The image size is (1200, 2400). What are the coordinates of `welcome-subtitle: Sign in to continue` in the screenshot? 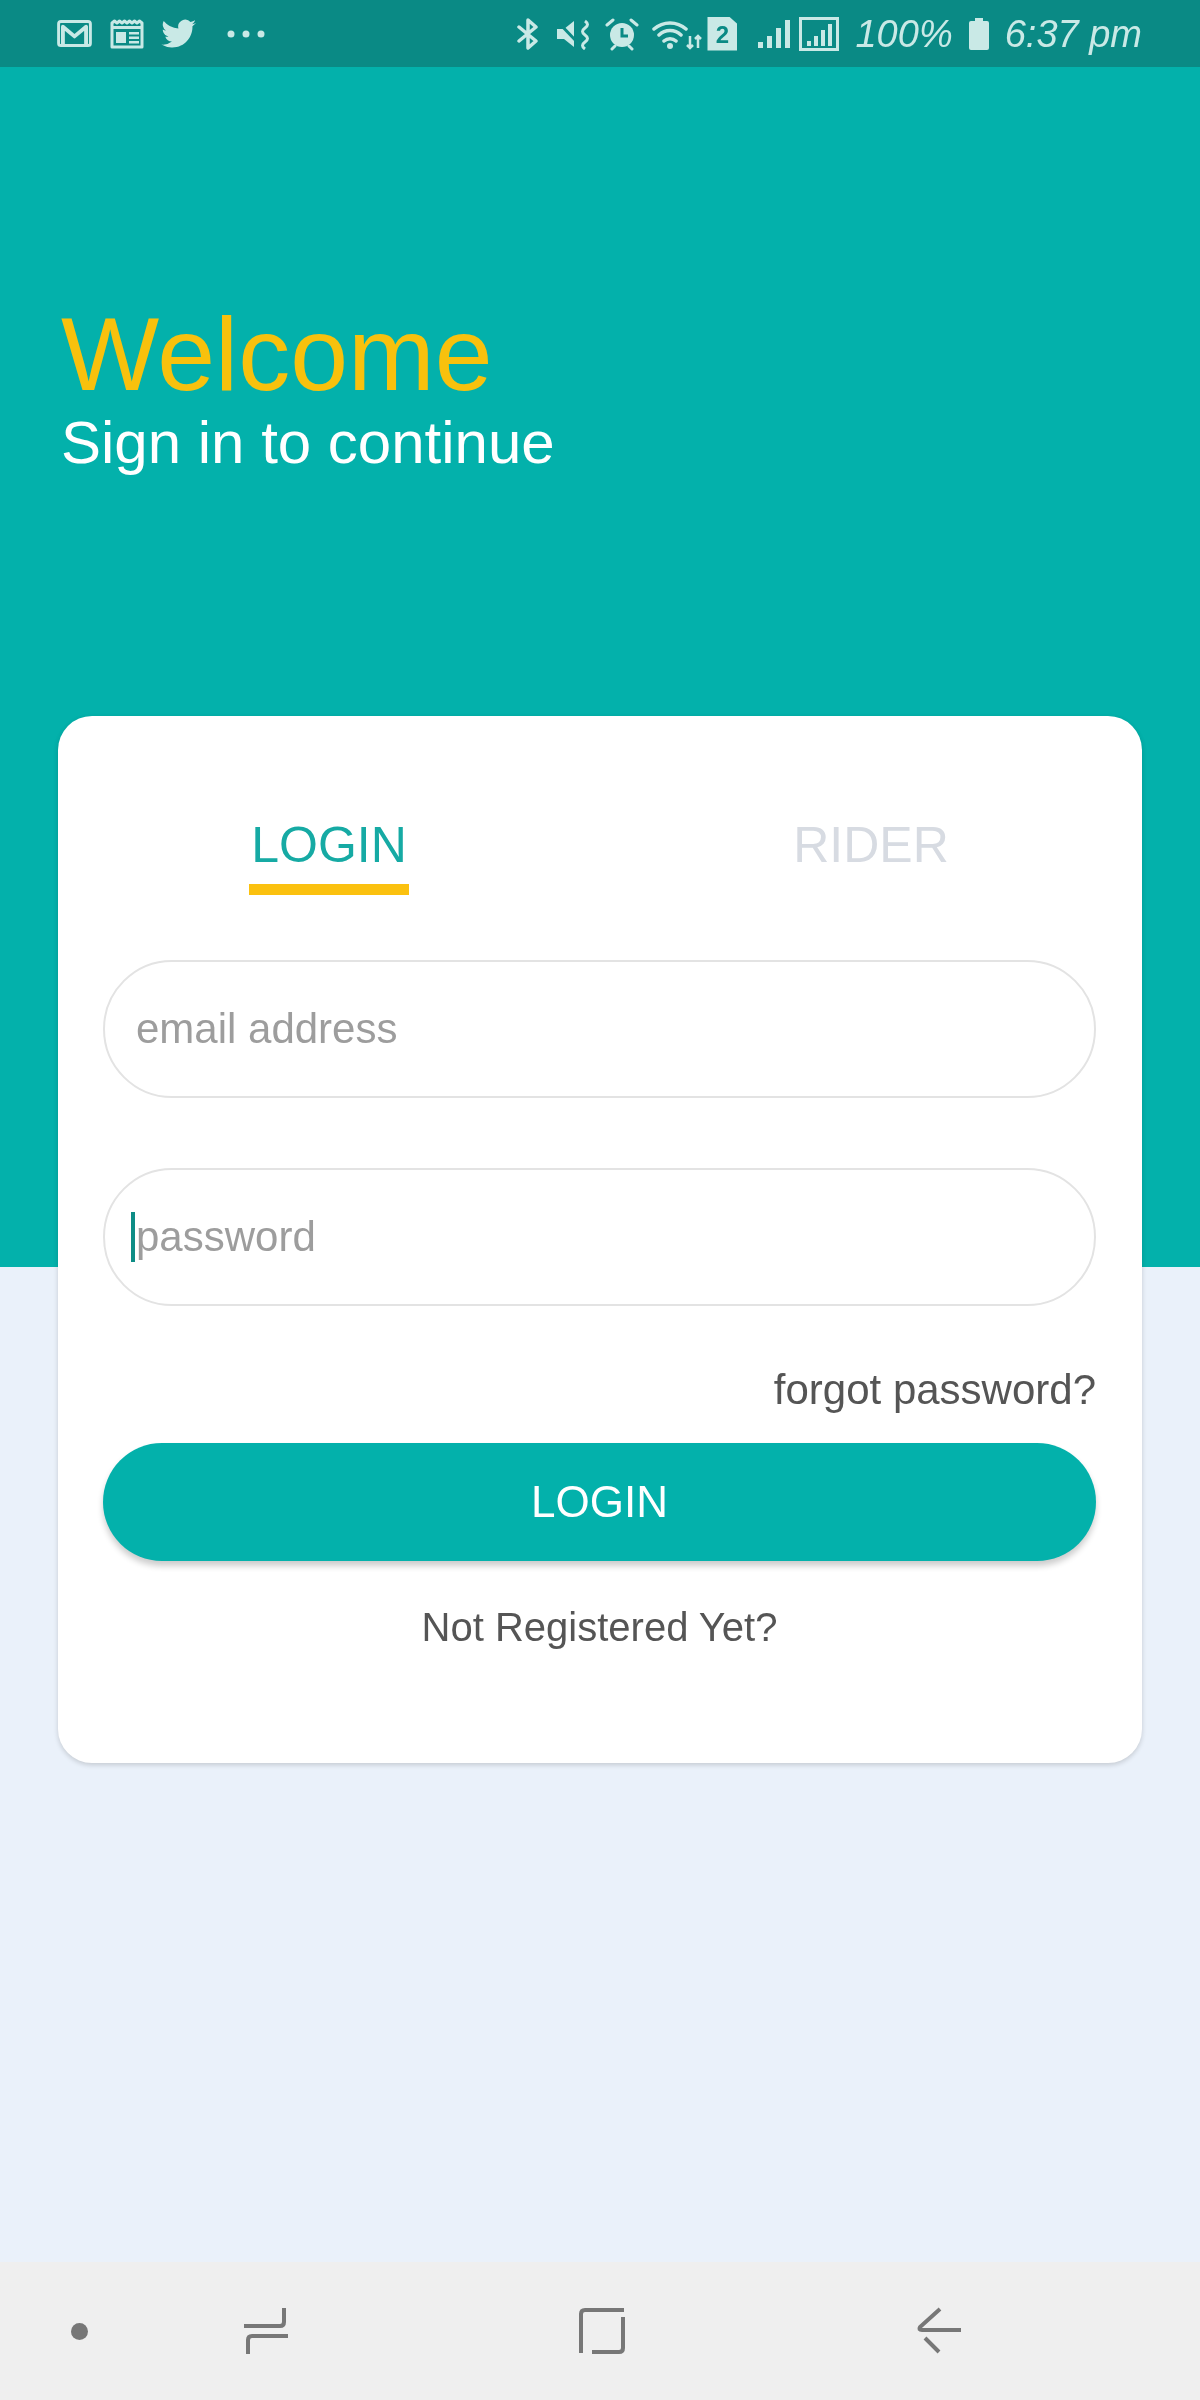 It's located at (308, 443).